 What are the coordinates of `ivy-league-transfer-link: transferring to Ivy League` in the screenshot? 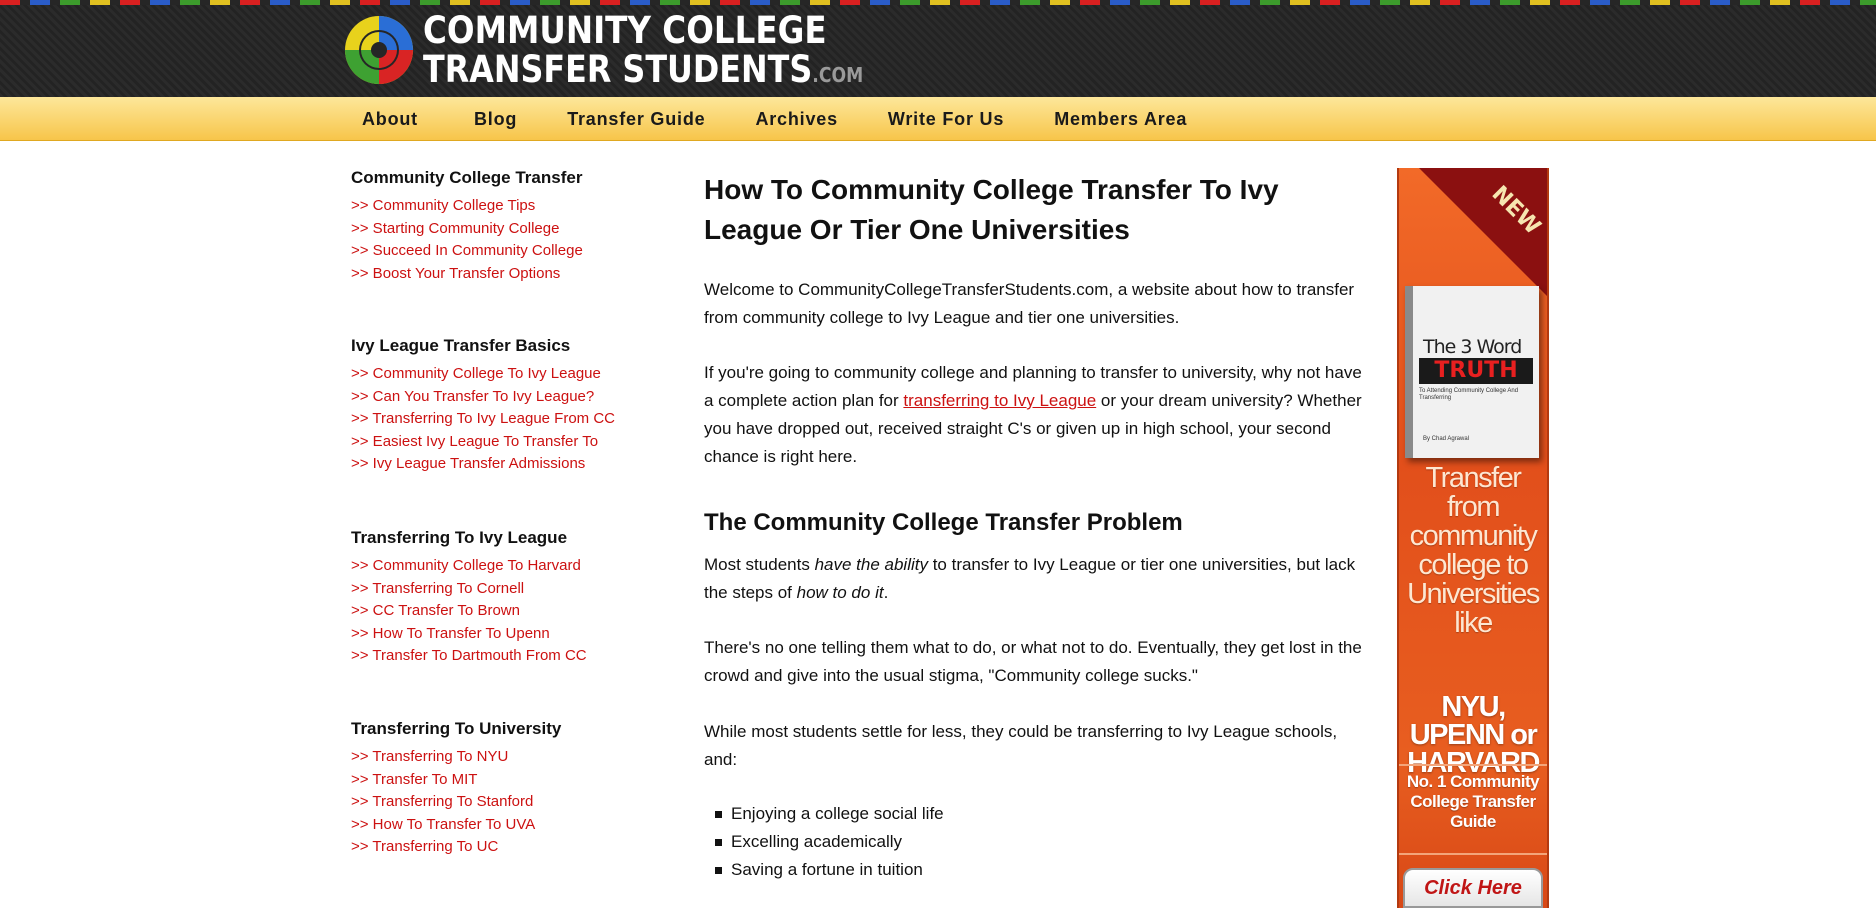 It's located at (999, 400).